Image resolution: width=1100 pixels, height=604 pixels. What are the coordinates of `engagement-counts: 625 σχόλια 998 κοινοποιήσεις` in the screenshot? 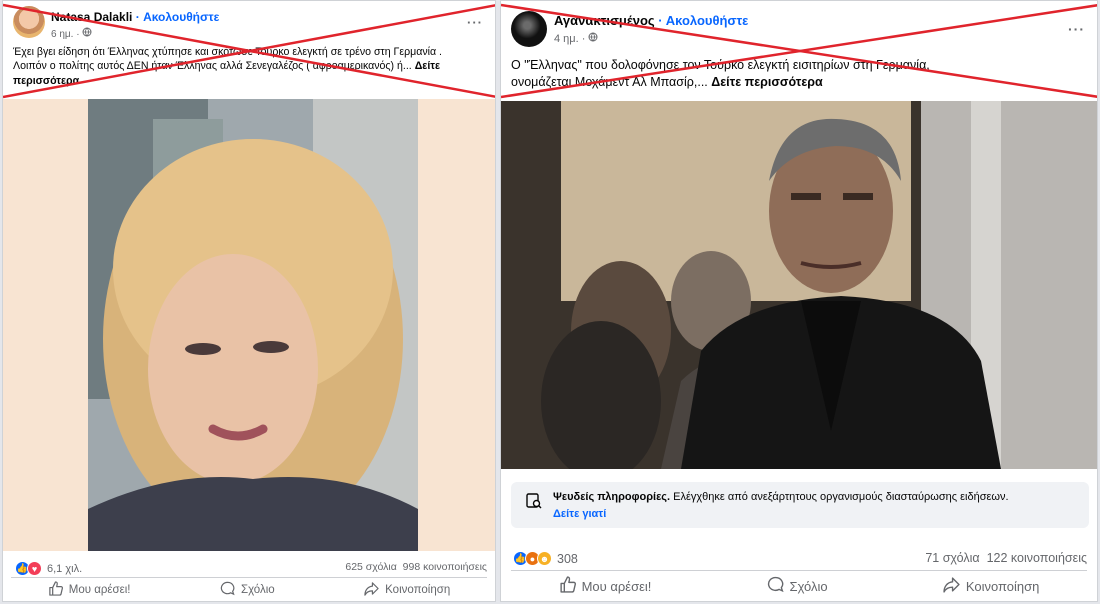 It's located at (416, 567).